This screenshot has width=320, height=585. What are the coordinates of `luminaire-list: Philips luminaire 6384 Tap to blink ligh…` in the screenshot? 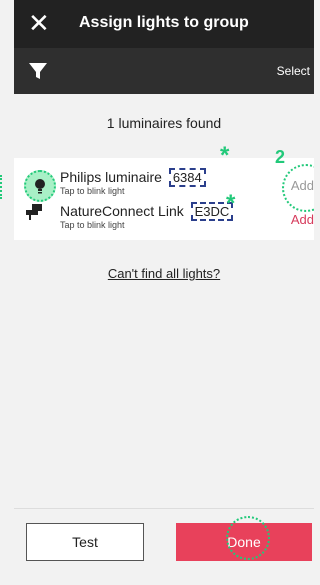 It's located at (164, 199).